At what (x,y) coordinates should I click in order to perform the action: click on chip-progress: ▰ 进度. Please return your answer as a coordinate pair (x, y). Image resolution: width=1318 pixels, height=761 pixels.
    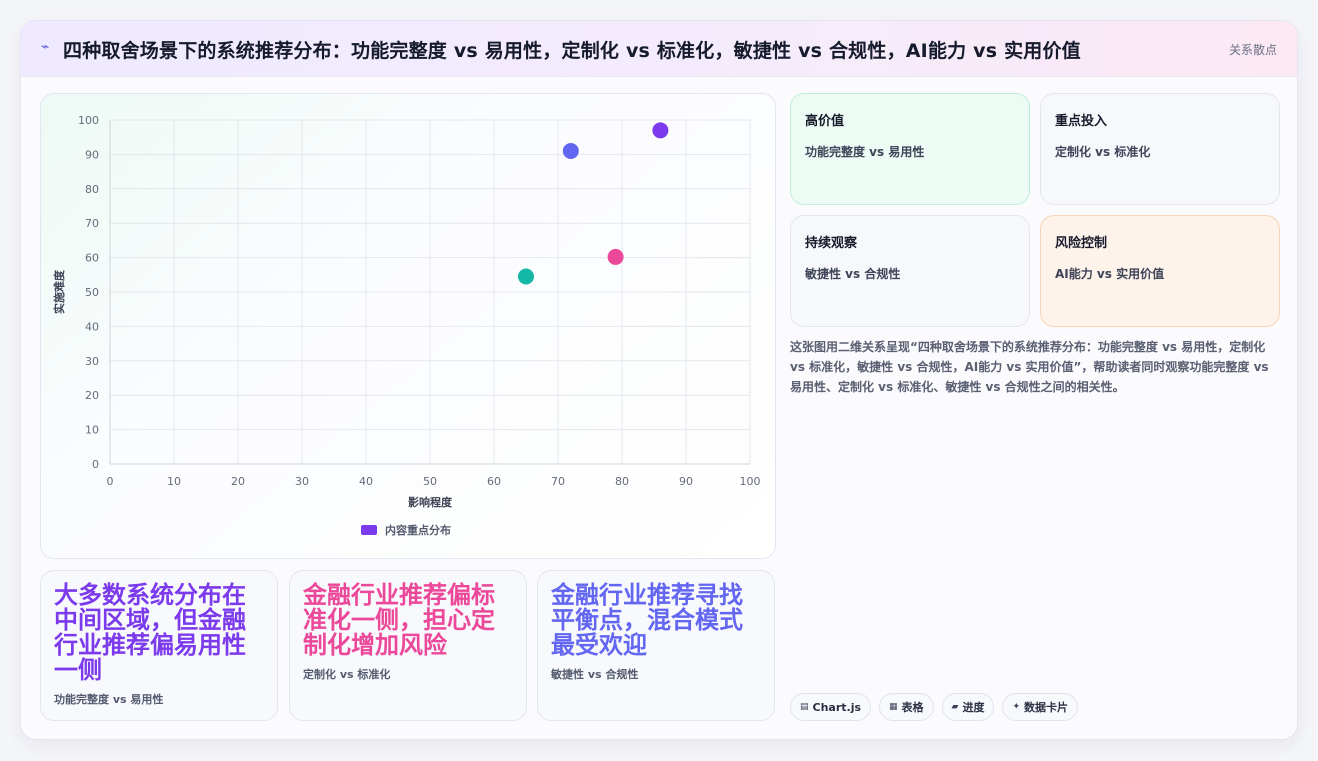
    Looking at the image, I should click on (968, 707).